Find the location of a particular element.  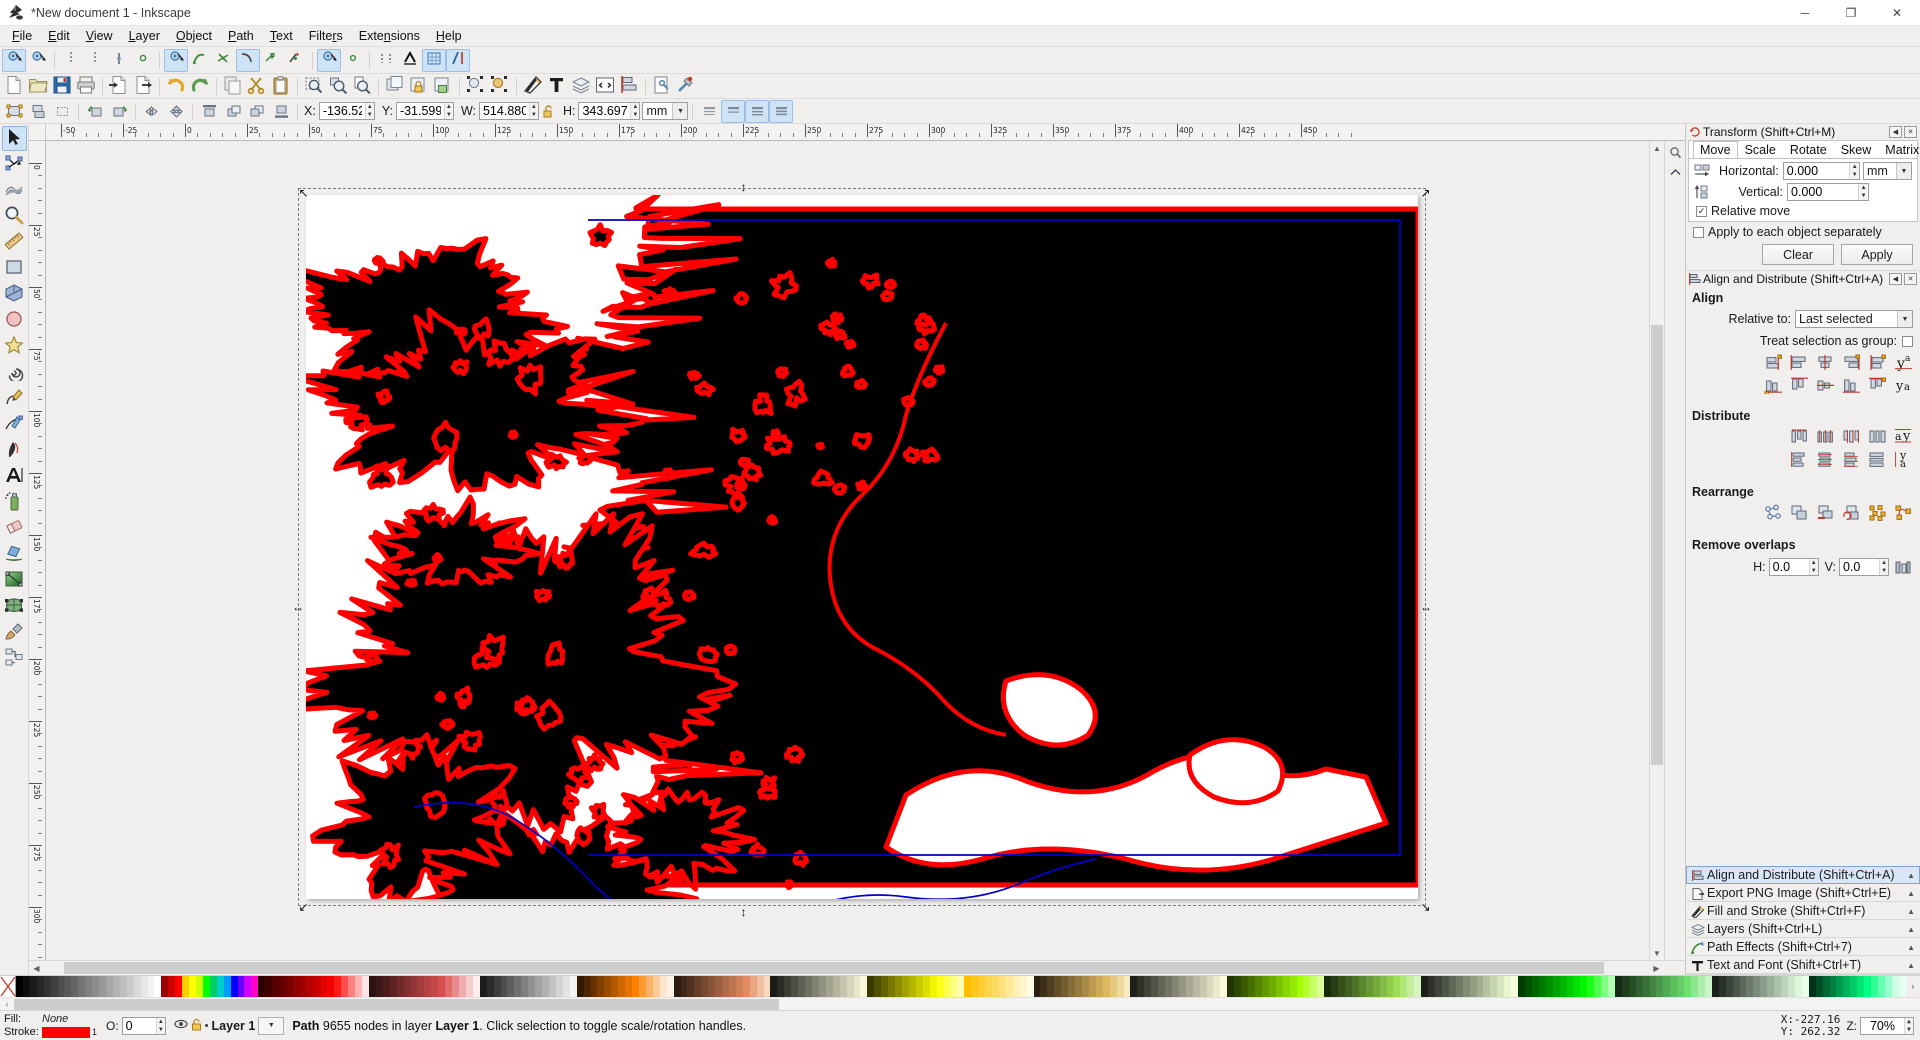

apply-each-row: Apply to each object separately is located at coordinates (1804, 232).